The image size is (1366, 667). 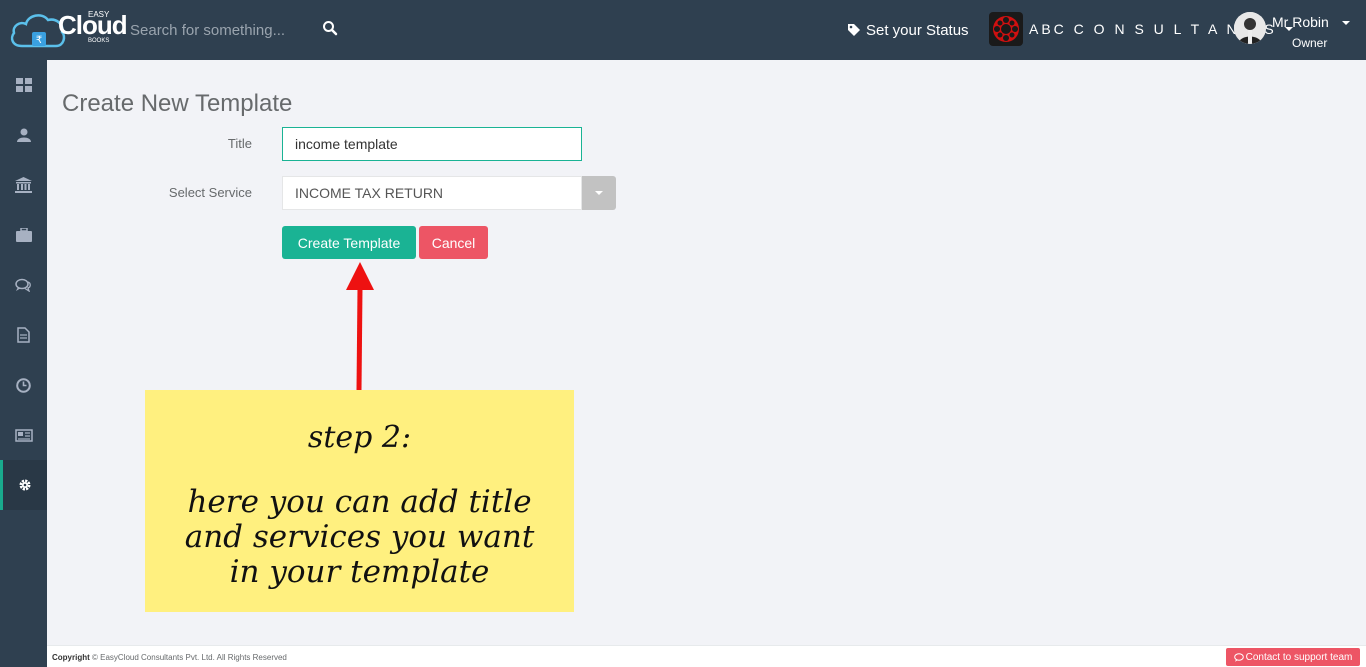 I want to click on copyright-bold: Copyright, so click(x=71, y=657).